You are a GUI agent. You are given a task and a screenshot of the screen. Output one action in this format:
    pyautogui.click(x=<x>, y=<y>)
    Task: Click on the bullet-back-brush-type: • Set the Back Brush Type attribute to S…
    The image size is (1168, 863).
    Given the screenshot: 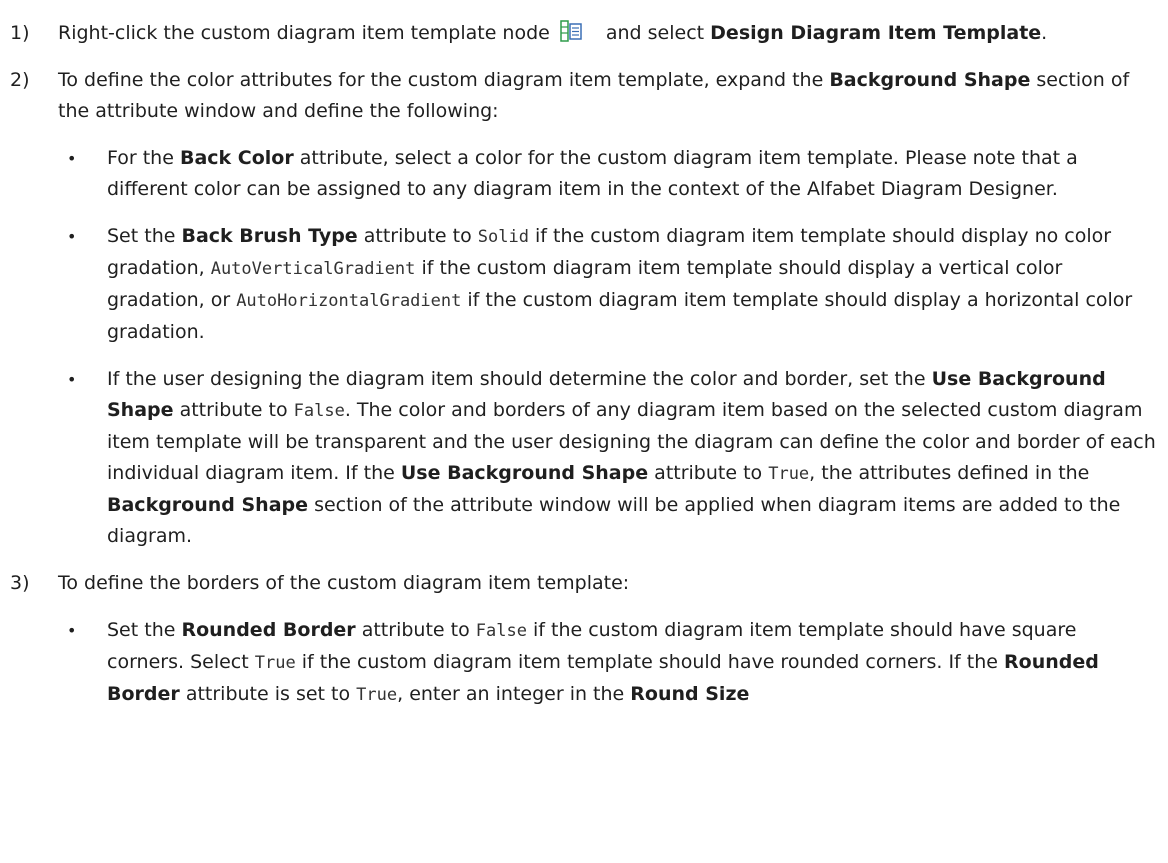 What is the action you would take?
    pyautogui.click(x=584, y=284)
    